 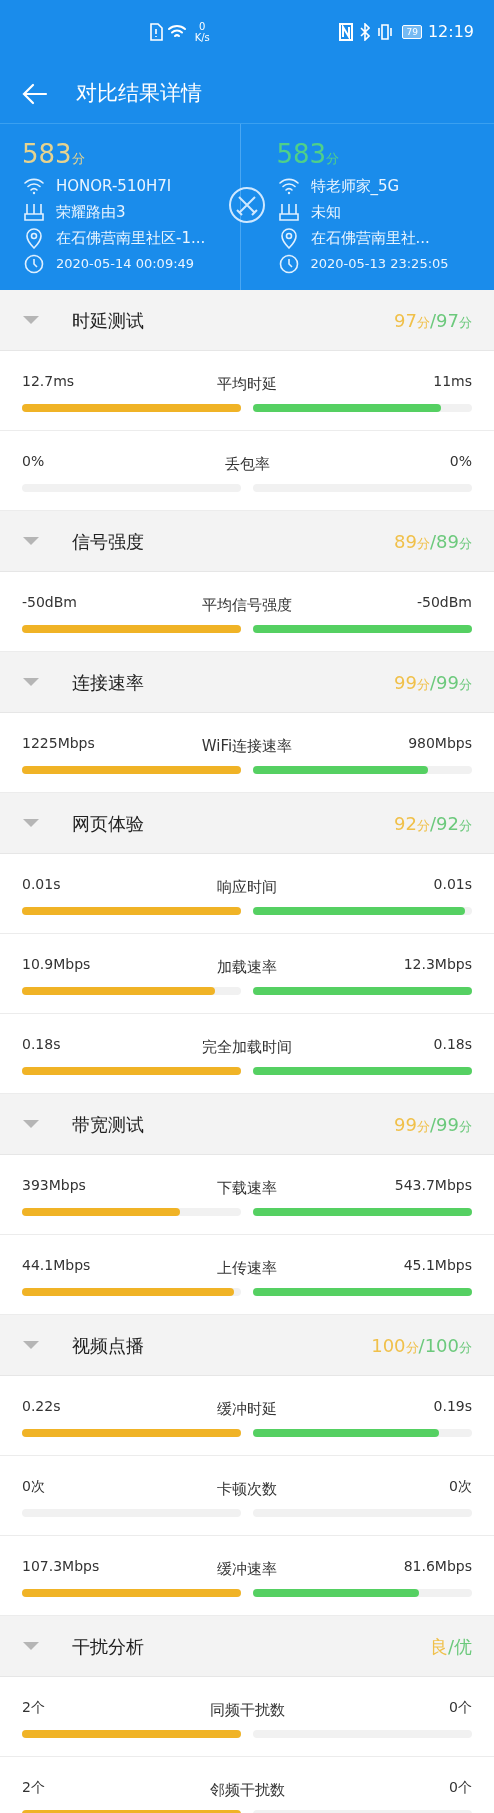 I want to click on section-header: 时延测试 97分/97分, so click(x=247, y=320).